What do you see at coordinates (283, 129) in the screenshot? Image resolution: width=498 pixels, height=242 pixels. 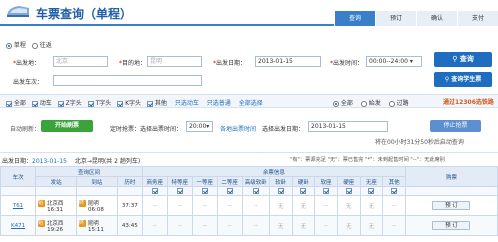 I see `auto-date-label: 选择出发日期：` at bounding box center [283, 129].